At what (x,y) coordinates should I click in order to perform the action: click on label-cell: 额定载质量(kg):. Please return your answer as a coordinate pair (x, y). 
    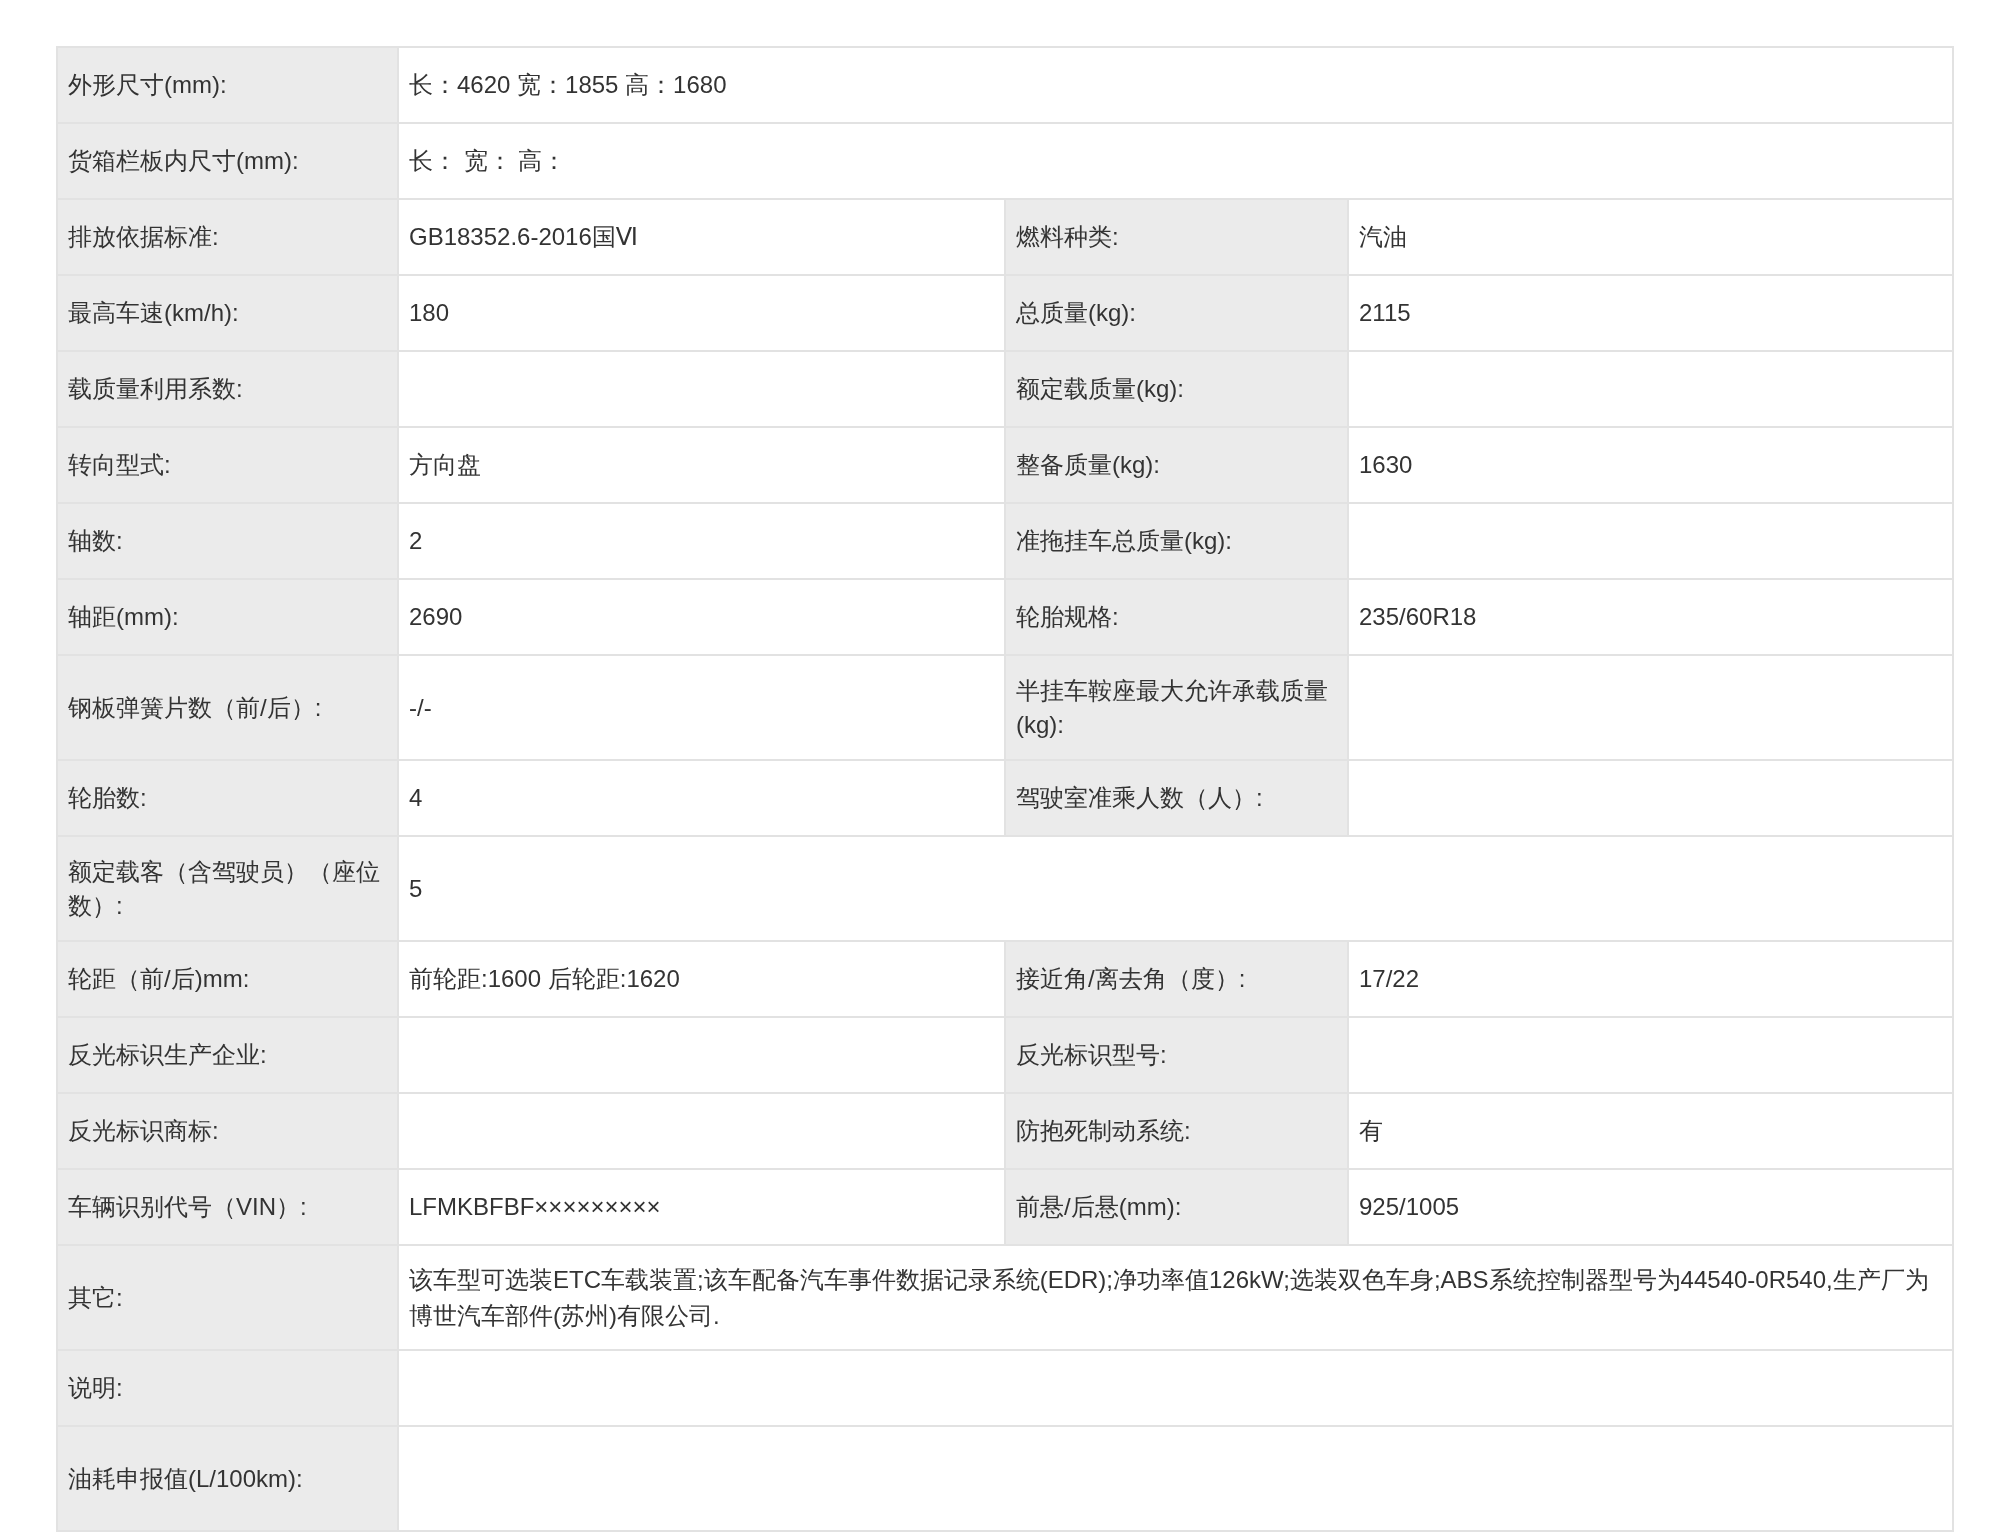
    Looking at the image, I should click on (1176, 389).